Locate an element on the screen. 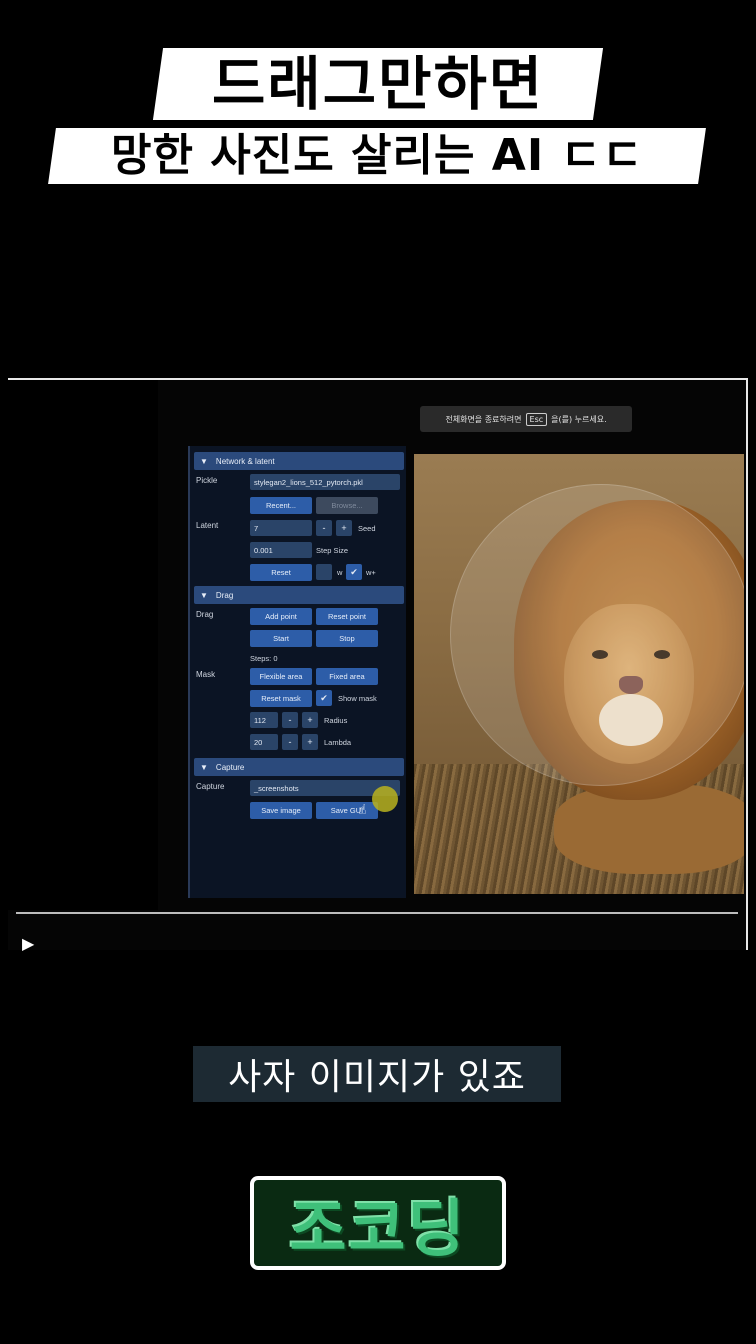 The width and height of the screenshot is (756, 1344). capture-label: Capture is located at coordinates (210, 786).